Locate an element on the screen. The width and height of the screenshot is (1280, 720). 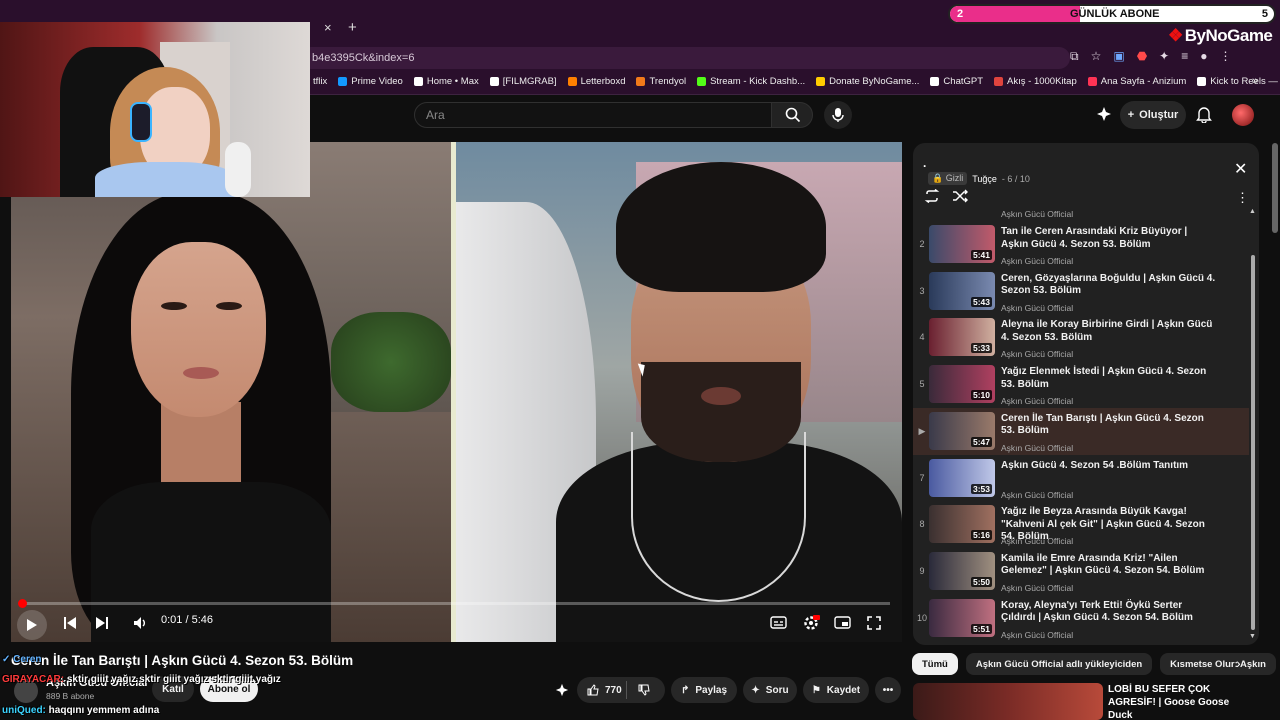
playlist-meta: 🔒 Gizli Tuğçe - 6 / 10 is located at coordinates (979, 178).